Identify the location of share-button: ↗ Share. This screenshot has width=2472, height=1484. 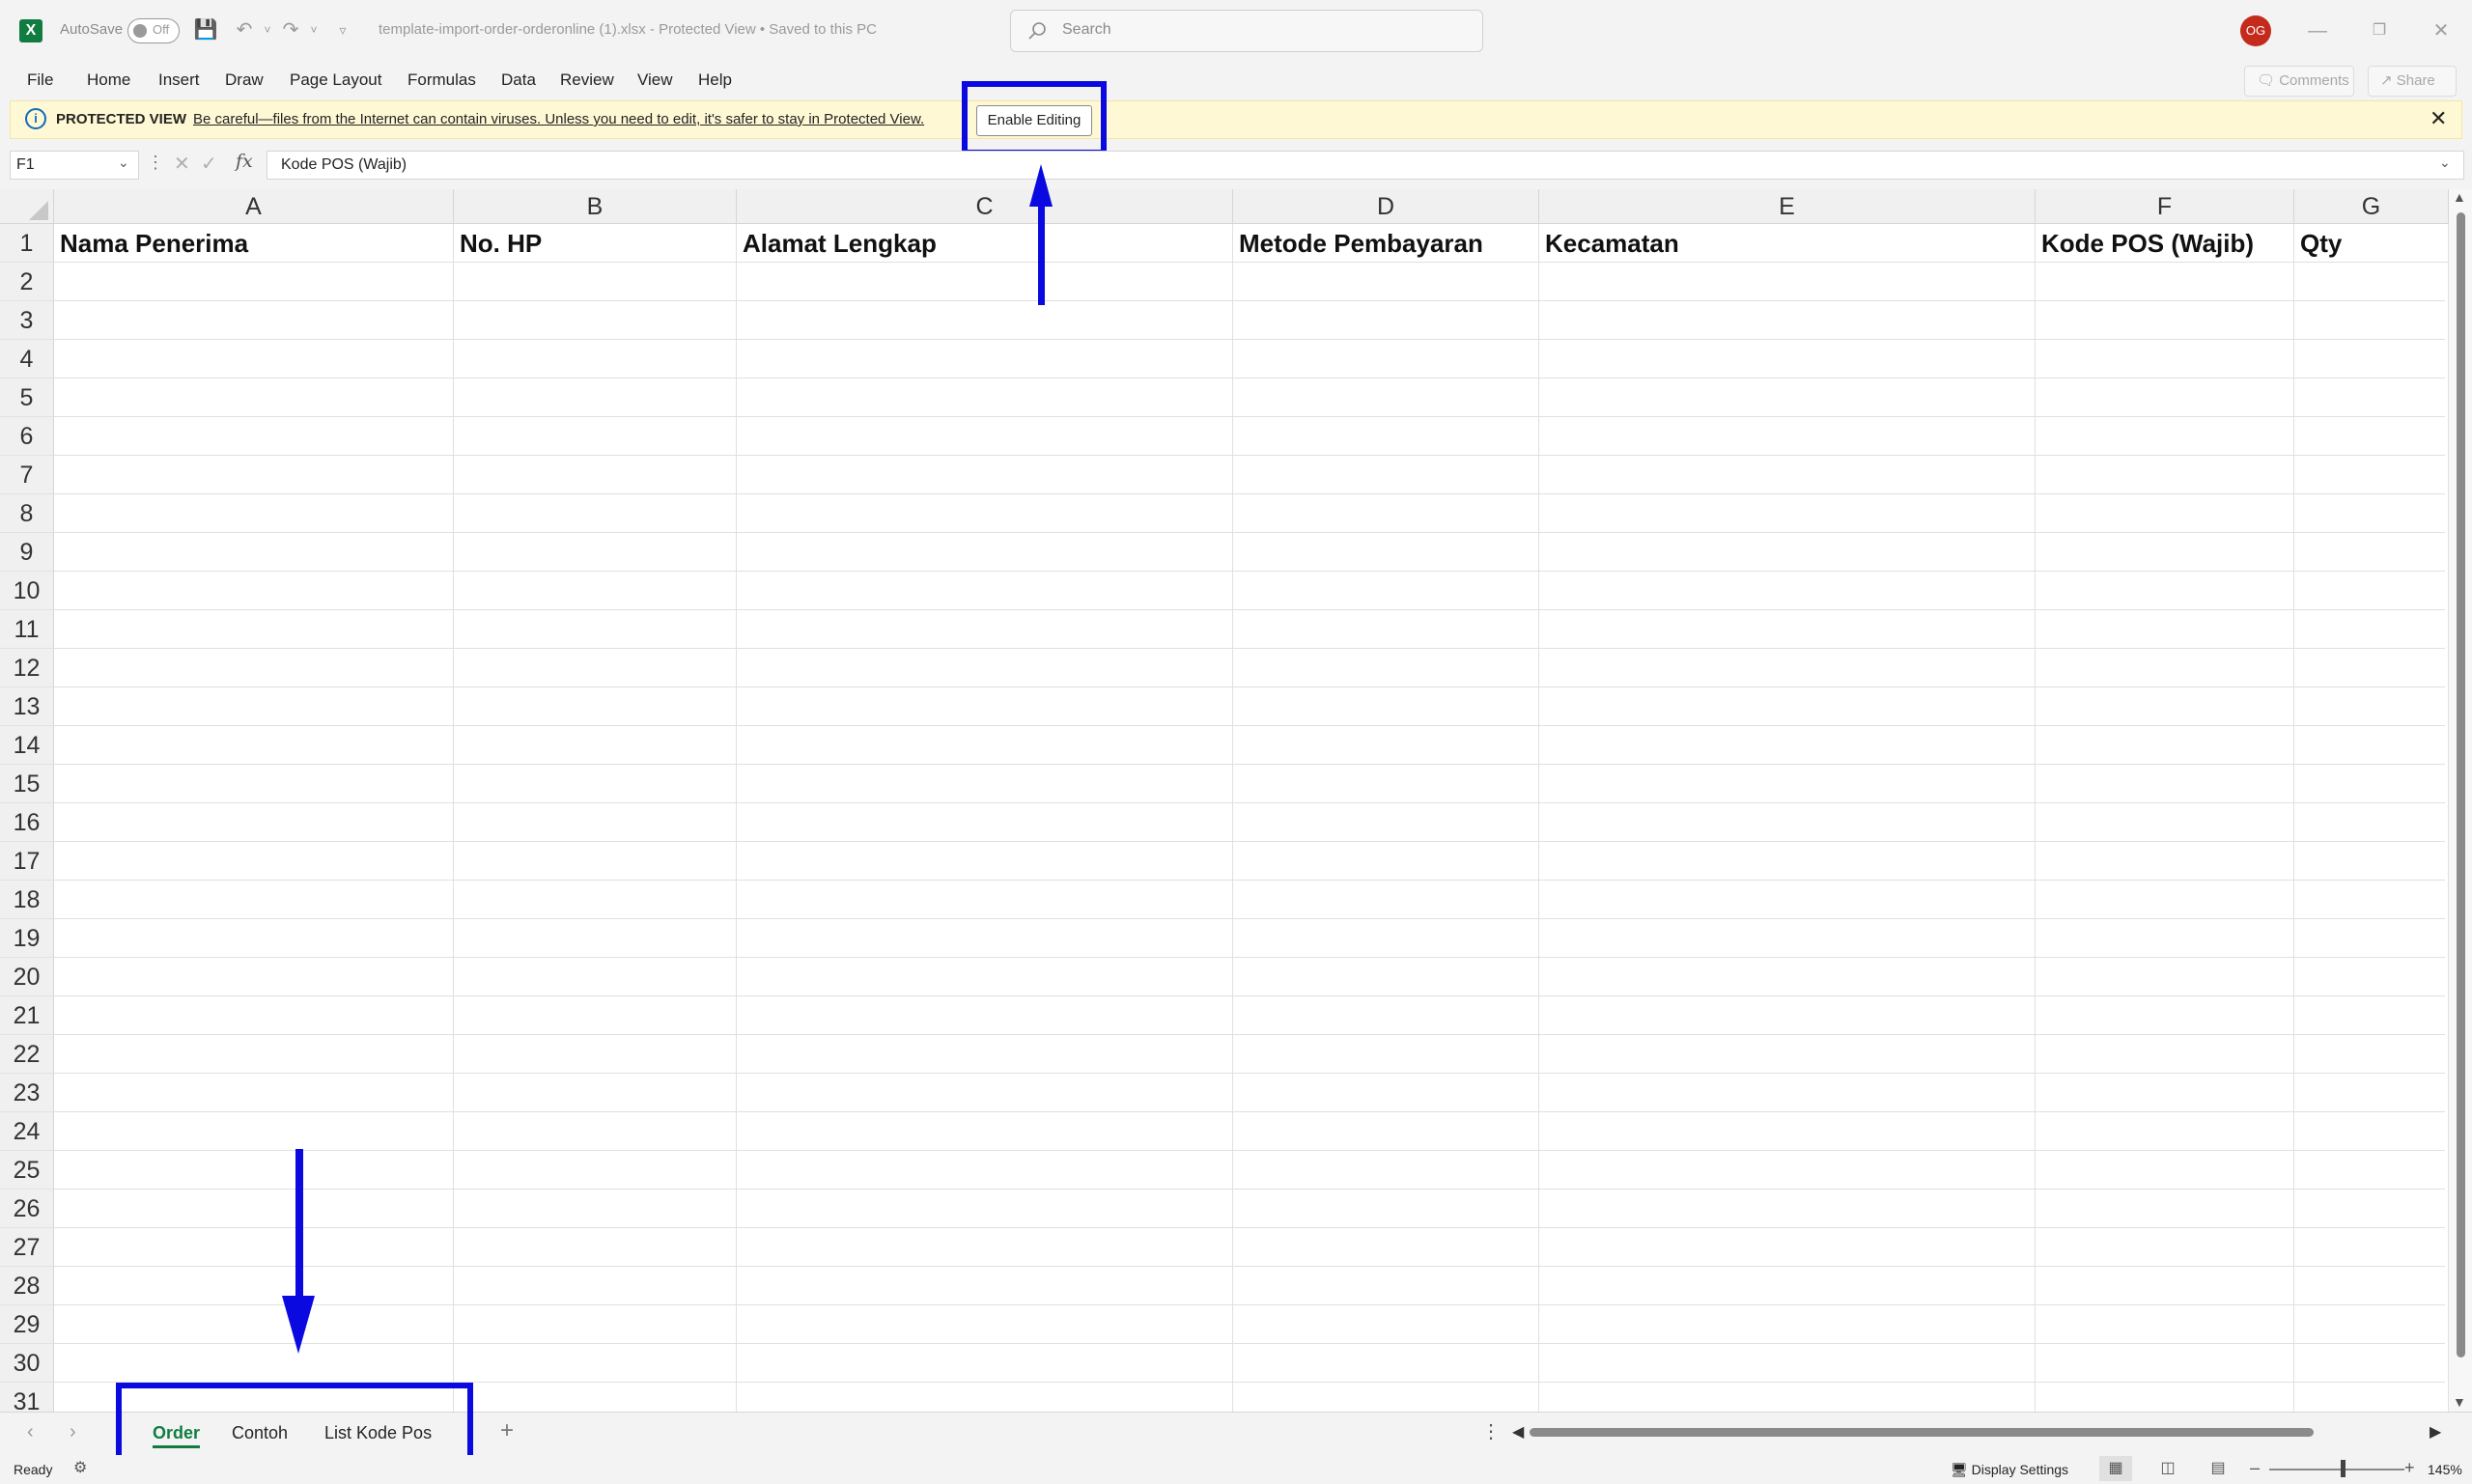
(2412, 82).